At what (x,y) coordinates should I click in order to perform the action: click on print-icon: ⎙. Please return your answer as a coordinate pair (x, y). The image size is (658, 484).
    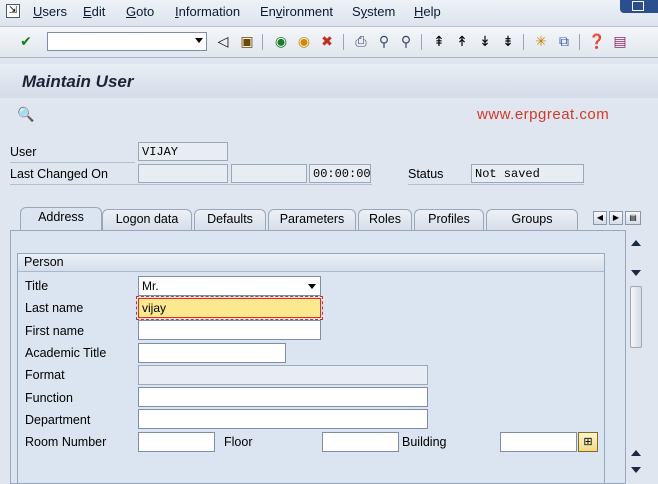
    Looking at the image, I should click on (361, 42).